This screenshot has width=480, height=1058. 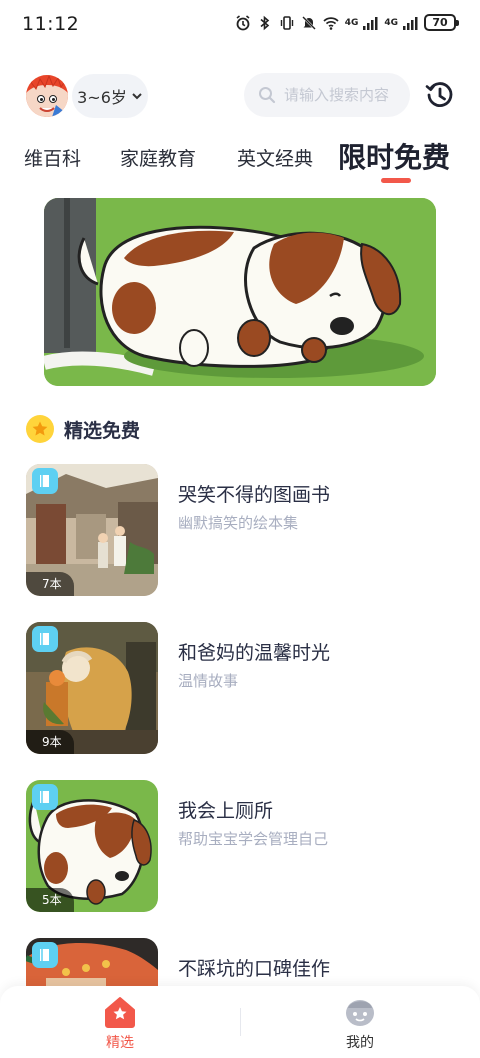 I want to click on status-icons: 4G 4G 70, so click(x=347, y=22).